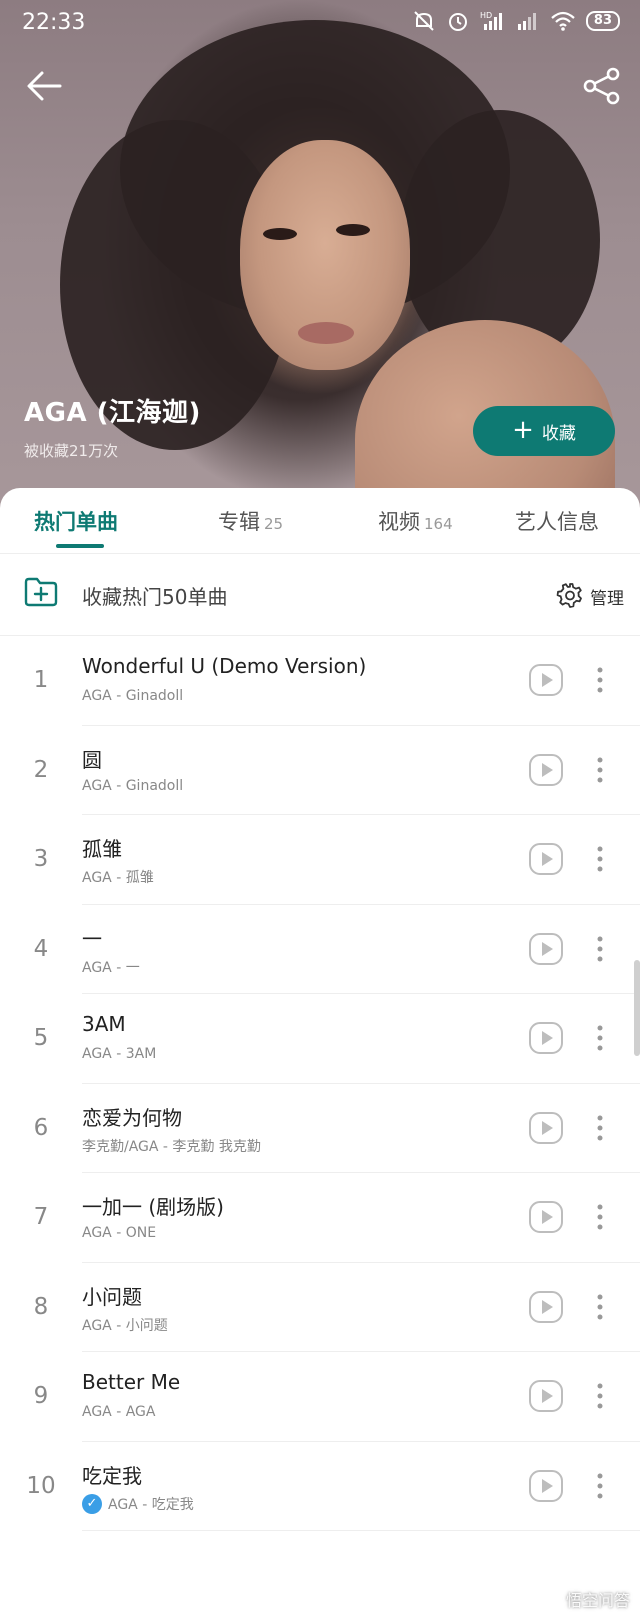 Image resolution: width=640 pixels, height=1619 pixels. I want to click on tab-label: 热门单曲, so click(76, 522).